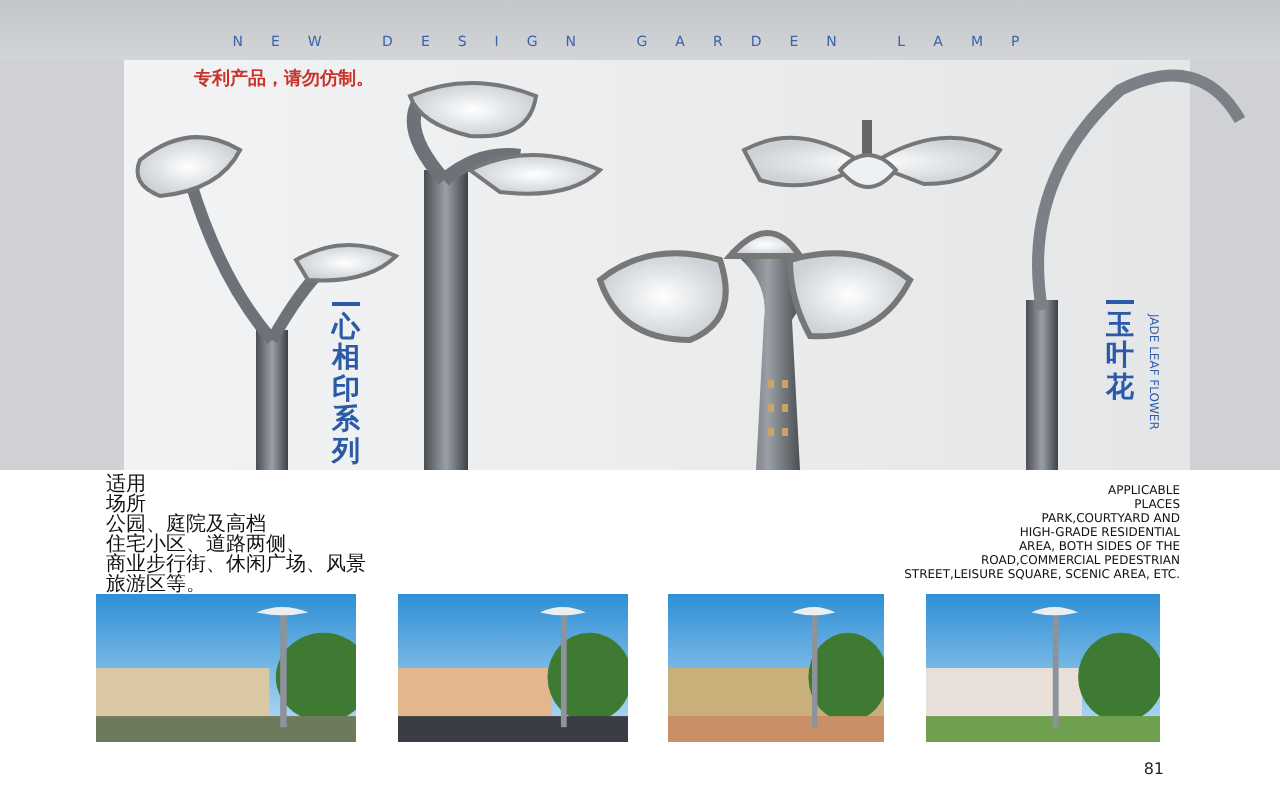 This screenshot has width=1280, height=800. What do you see at coordinates (284, 79) in the screenshot?
I see `notice-text: 专利产品，请勿仿制。` at bounding box center [284, 79].